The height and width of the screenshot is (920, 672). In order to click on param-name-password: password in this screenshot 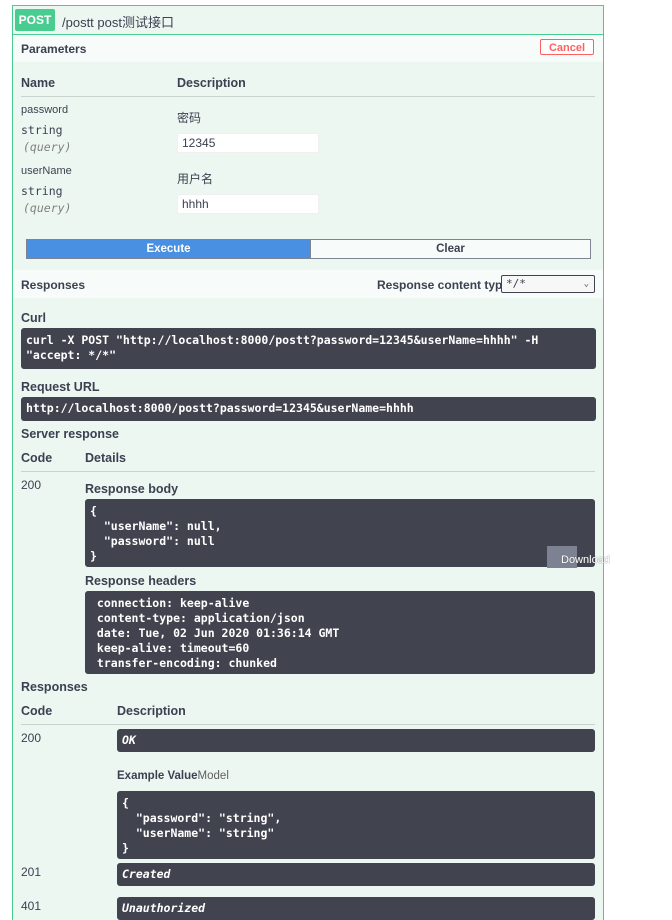, I will do `click(45, 110)`.